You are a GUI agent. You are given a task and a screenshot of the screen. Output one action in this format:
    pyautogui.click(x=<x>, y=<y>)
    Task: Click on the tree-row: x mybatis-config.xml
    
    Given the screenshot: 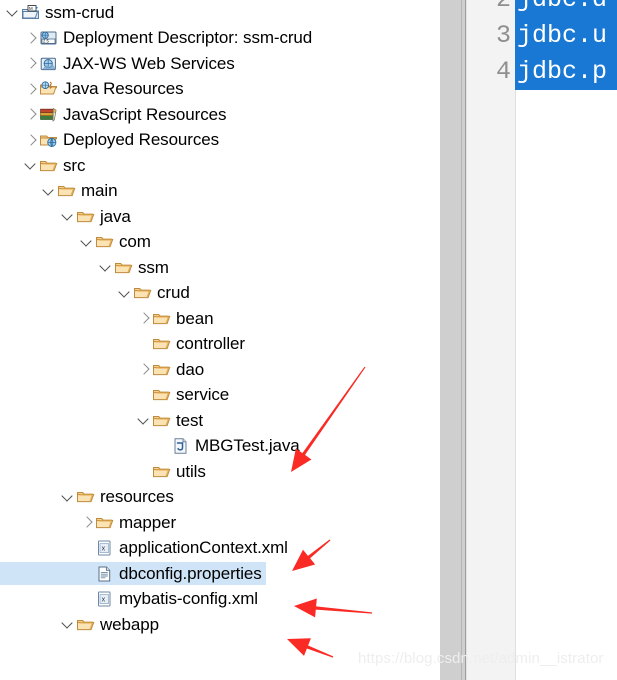 What is the action you would take?
    pyautogui.click(x=220, y=600)
    